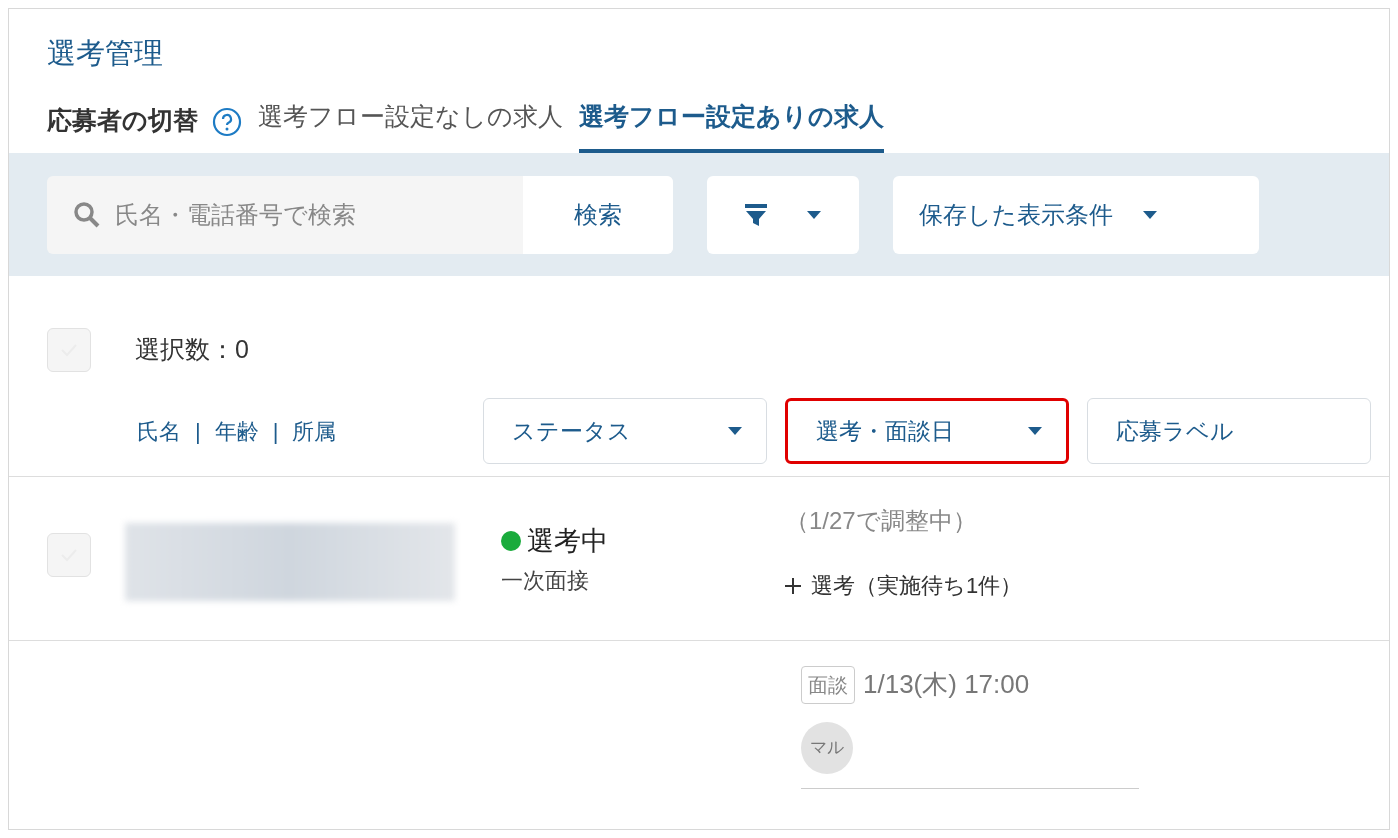  Describe the element at coordinates (927, 431) in the screenshot. I see `column-dropdown: 選考・面談日` at that location.